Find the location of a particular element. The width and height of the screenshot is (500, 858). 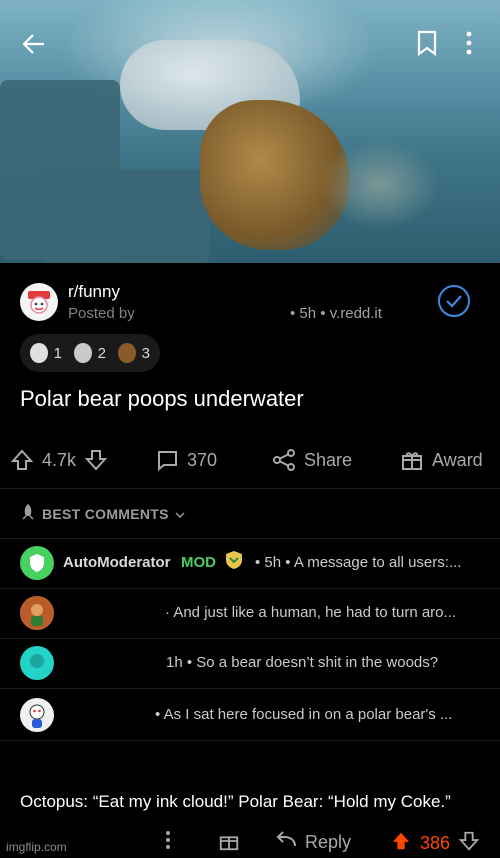

automod-avatar is located at coordinates (37, 563).